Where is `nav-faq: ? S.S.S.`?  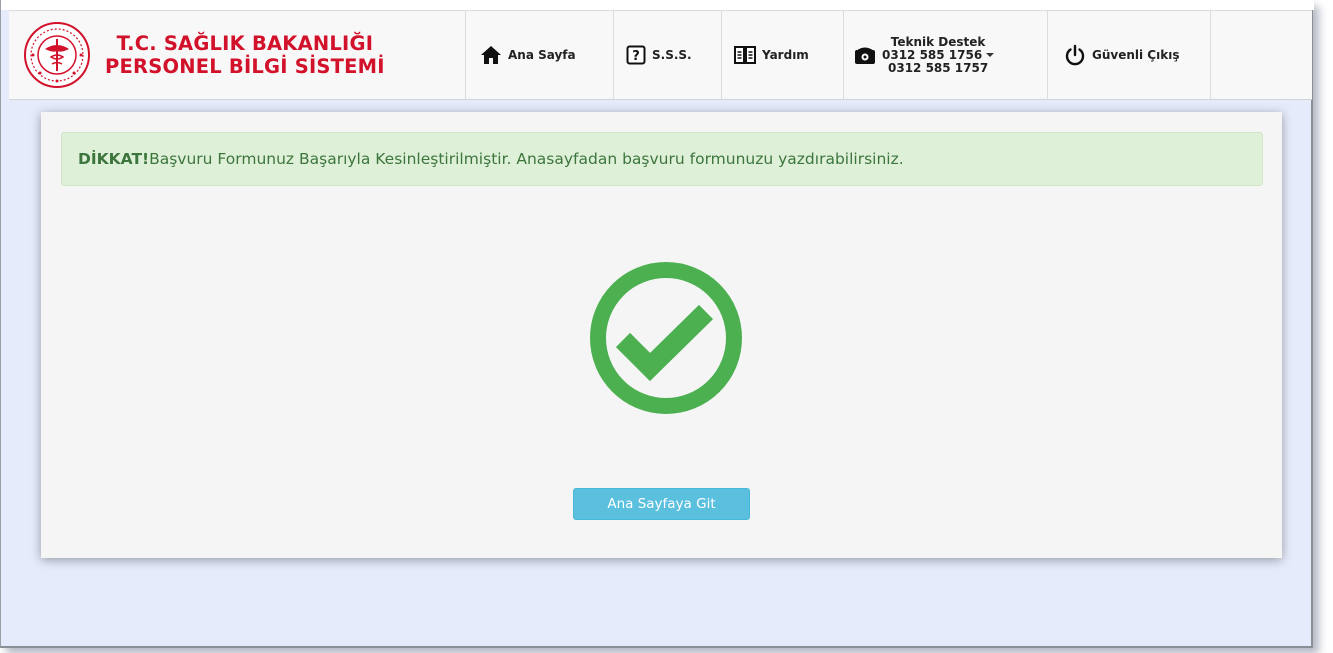 nav-faq: ? S.S.S. is located at coordinates (668, 55).